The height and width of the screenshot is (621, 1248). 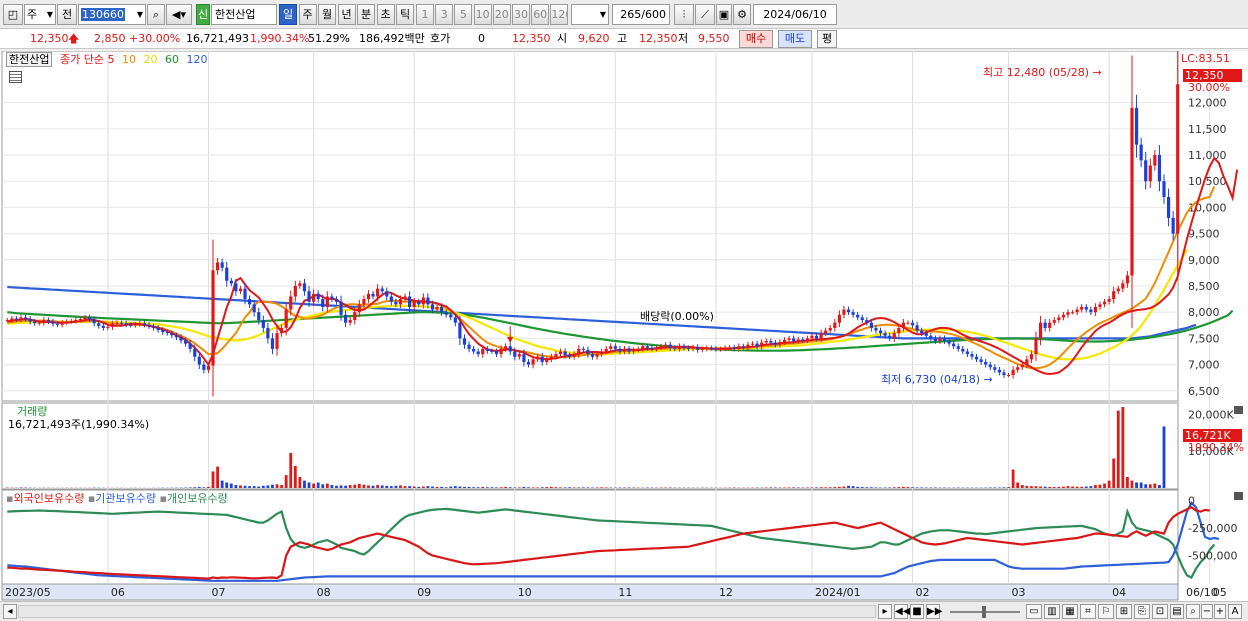 I want to click on prev-label: 전, so click(x=67, y=14).